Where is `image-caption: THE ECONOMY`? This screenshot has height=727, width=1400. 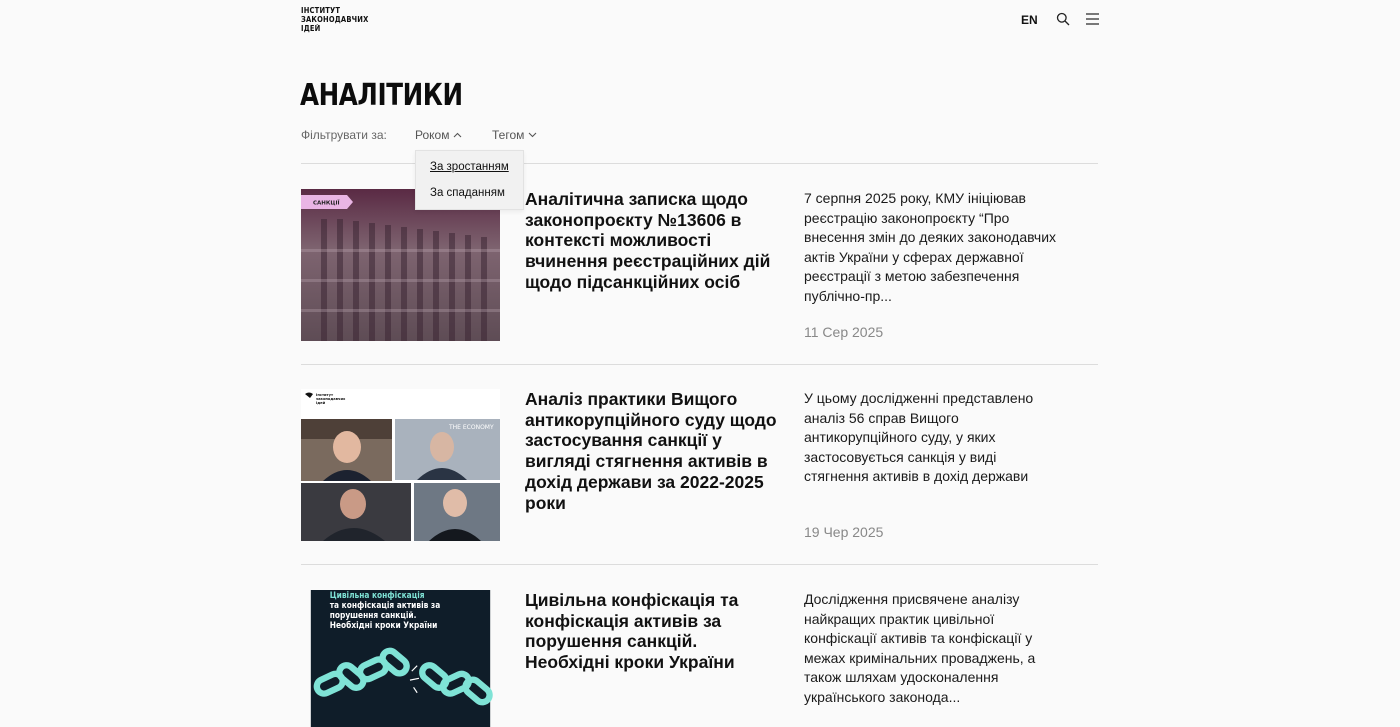
image-caption: THE ECONOMY is located at coordinates (471, 427).